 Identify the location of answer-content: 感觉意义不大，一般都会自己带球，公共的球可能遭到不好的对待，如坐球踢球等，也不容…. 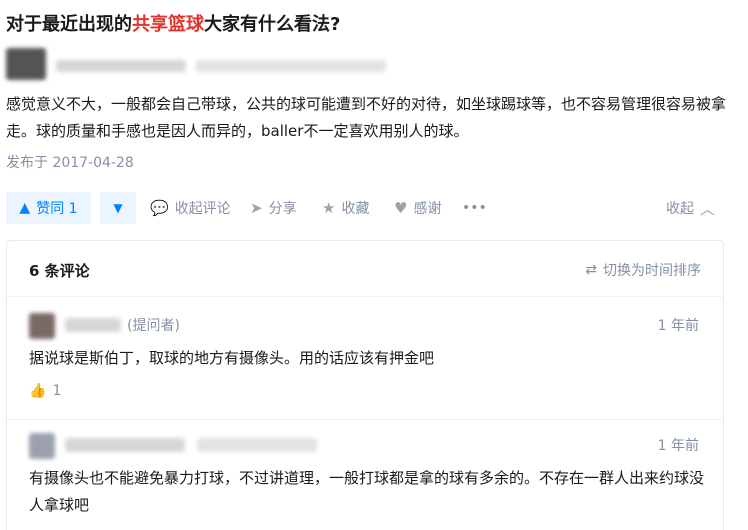
(366, 117).